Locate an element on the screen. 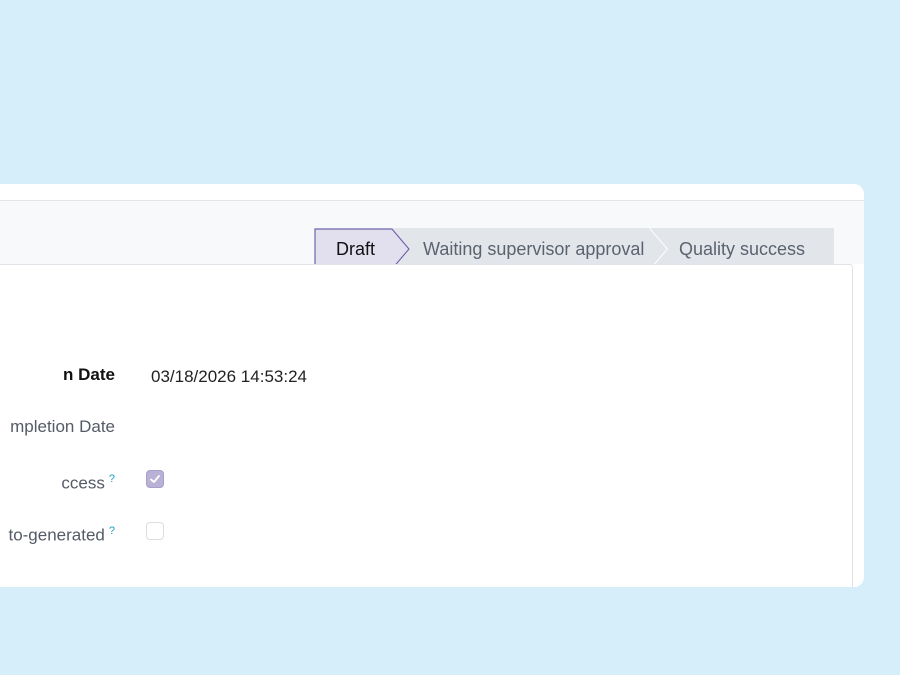 This screenshot has width=900, height=675. field-row-date: n Date 03/18/2026 14:53:24 is located at coordinates (290, 375).